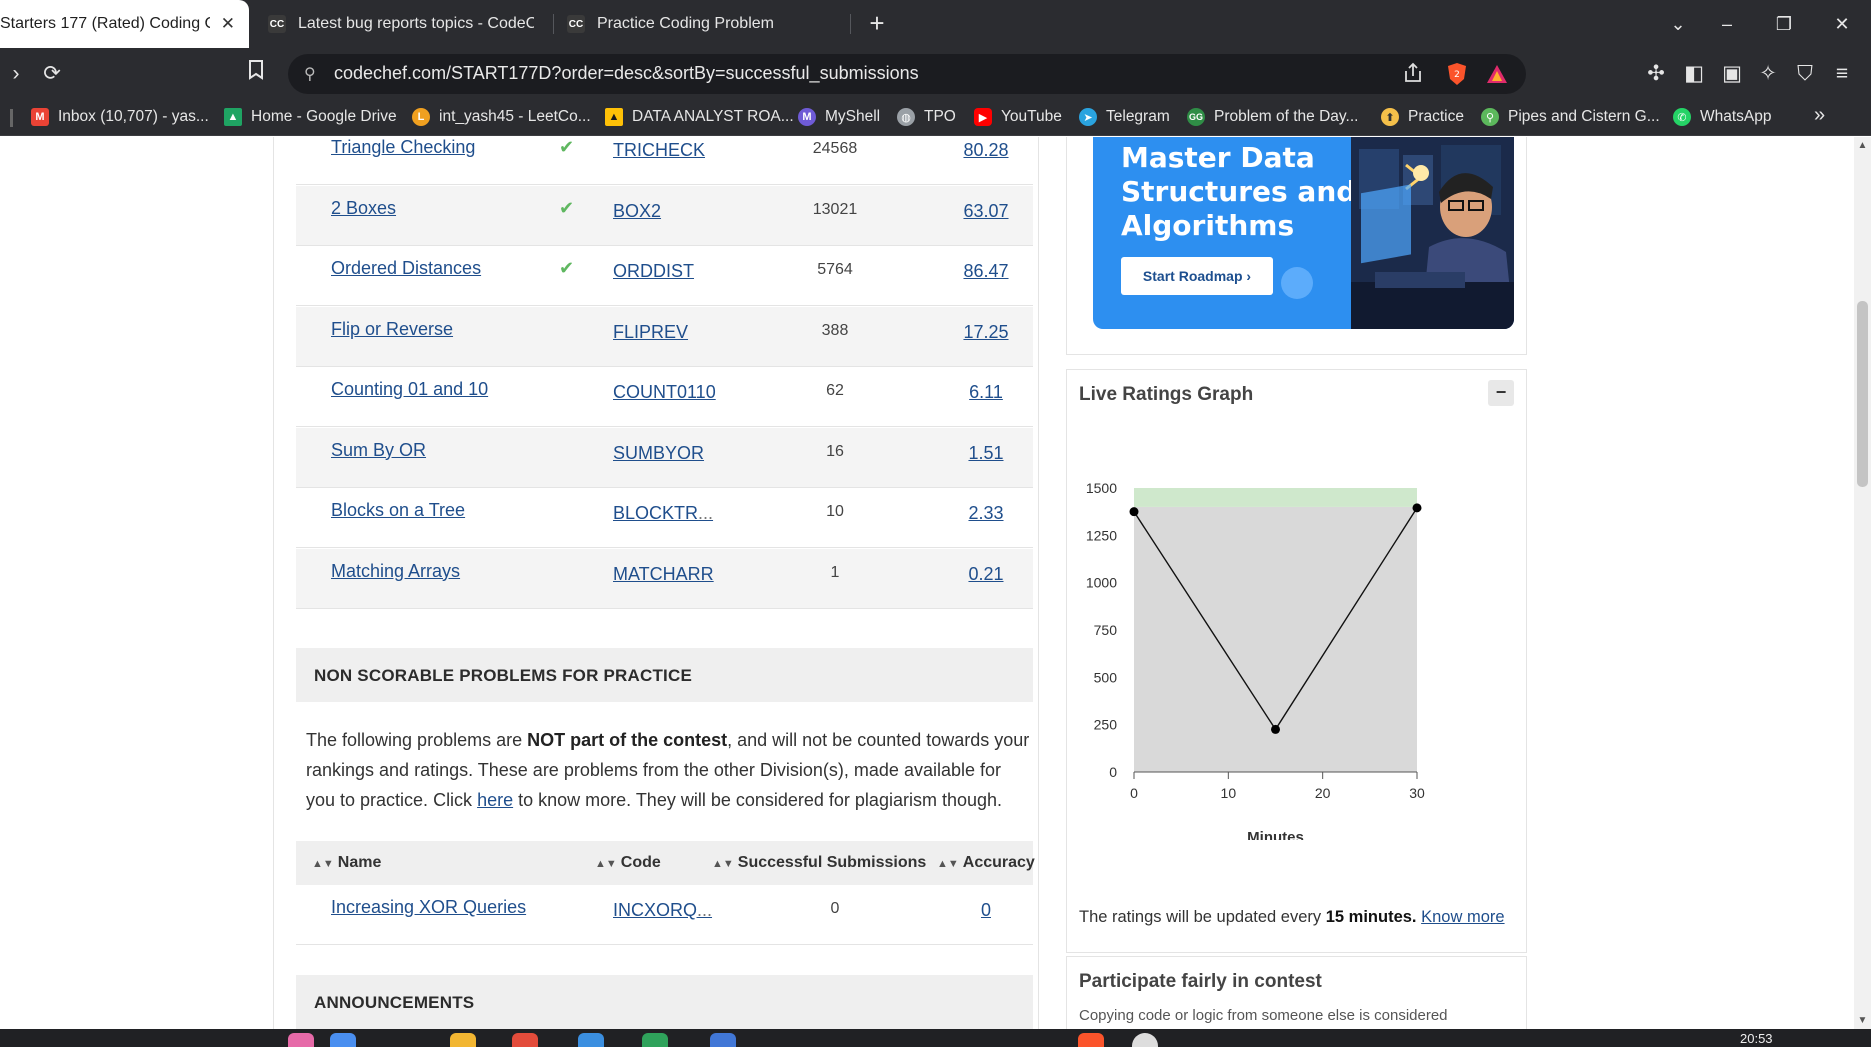 The image size is (1871, 1047). What do you see at coordinates (986, 513) in the screenshot?
I see `accuracy-link: 2.33` at bounding box center [986, 513].